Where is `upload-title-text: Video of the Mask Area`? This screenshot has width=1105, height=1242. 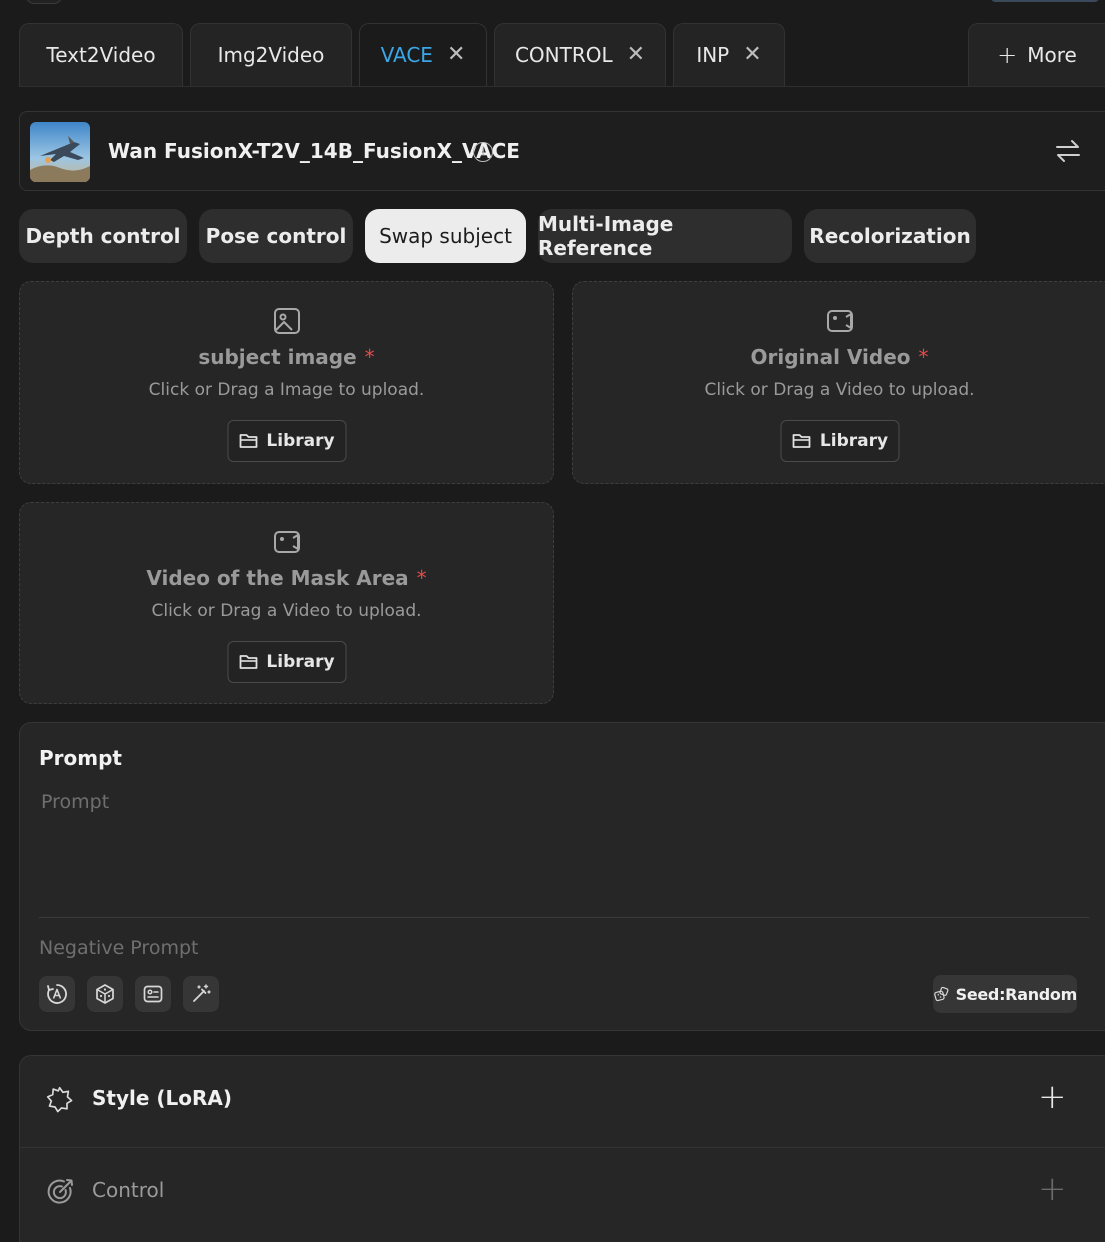
upload-title-text: Video of the Mask Area is located at coordinates (277, 578).